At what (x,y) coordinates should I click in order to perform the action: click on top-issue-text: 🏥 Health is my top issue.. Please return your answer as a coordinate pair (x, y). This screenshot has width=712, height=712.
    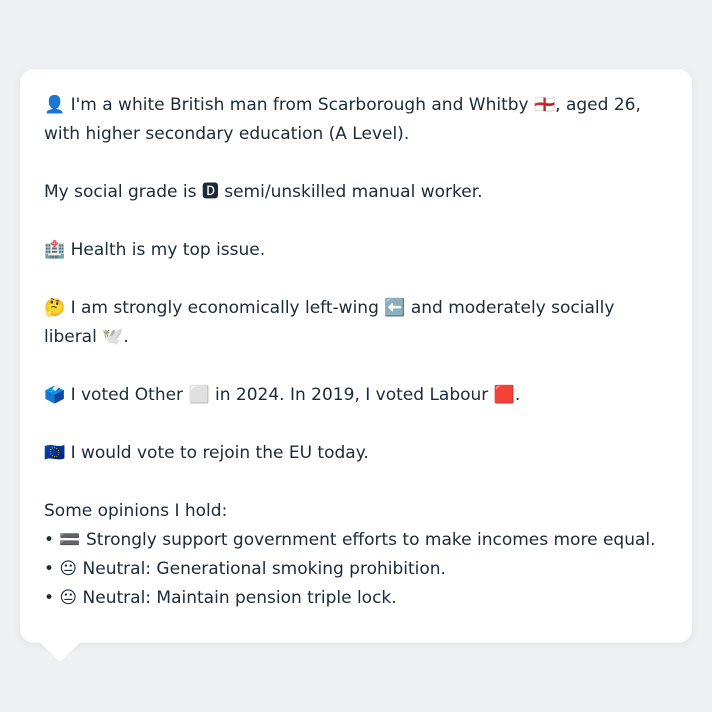
    Looking at the image, I should click on (155, 250).